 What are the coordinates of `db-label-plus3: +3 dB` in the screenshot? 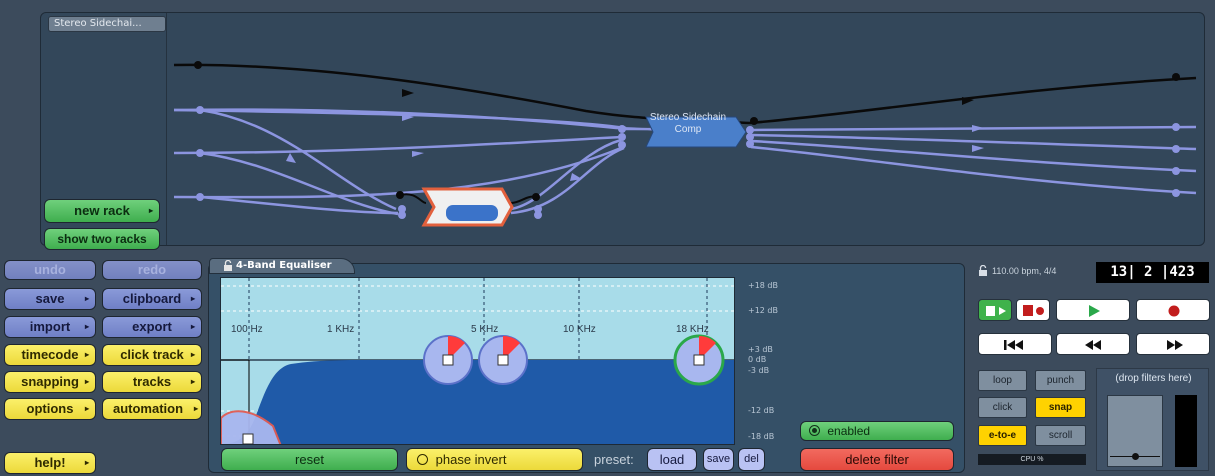 It's located at (760, 349).